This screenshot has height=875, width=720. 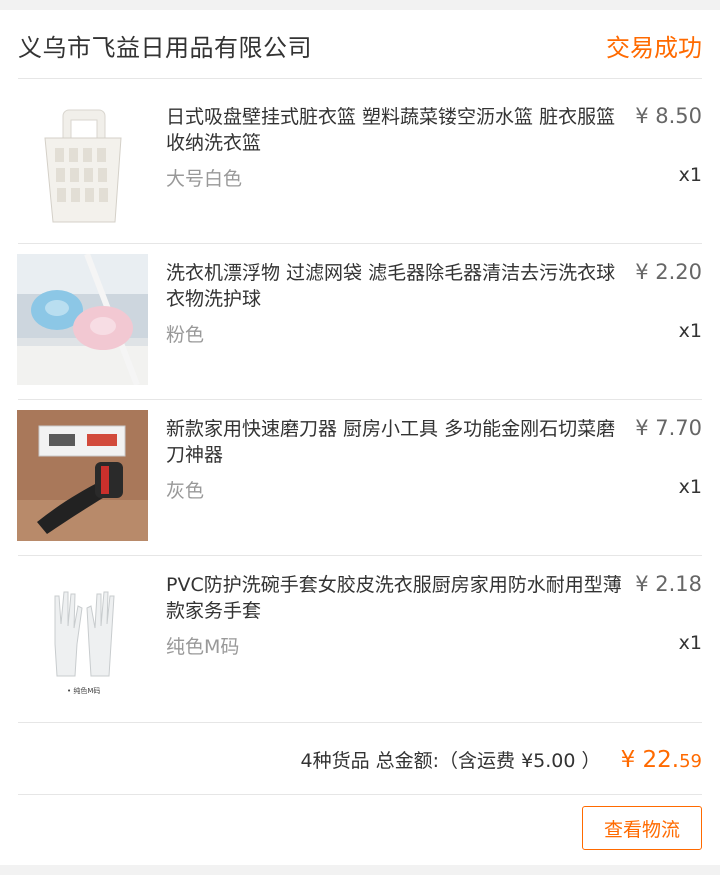 I want to click on summary-divider, so click(x=360, y=794).